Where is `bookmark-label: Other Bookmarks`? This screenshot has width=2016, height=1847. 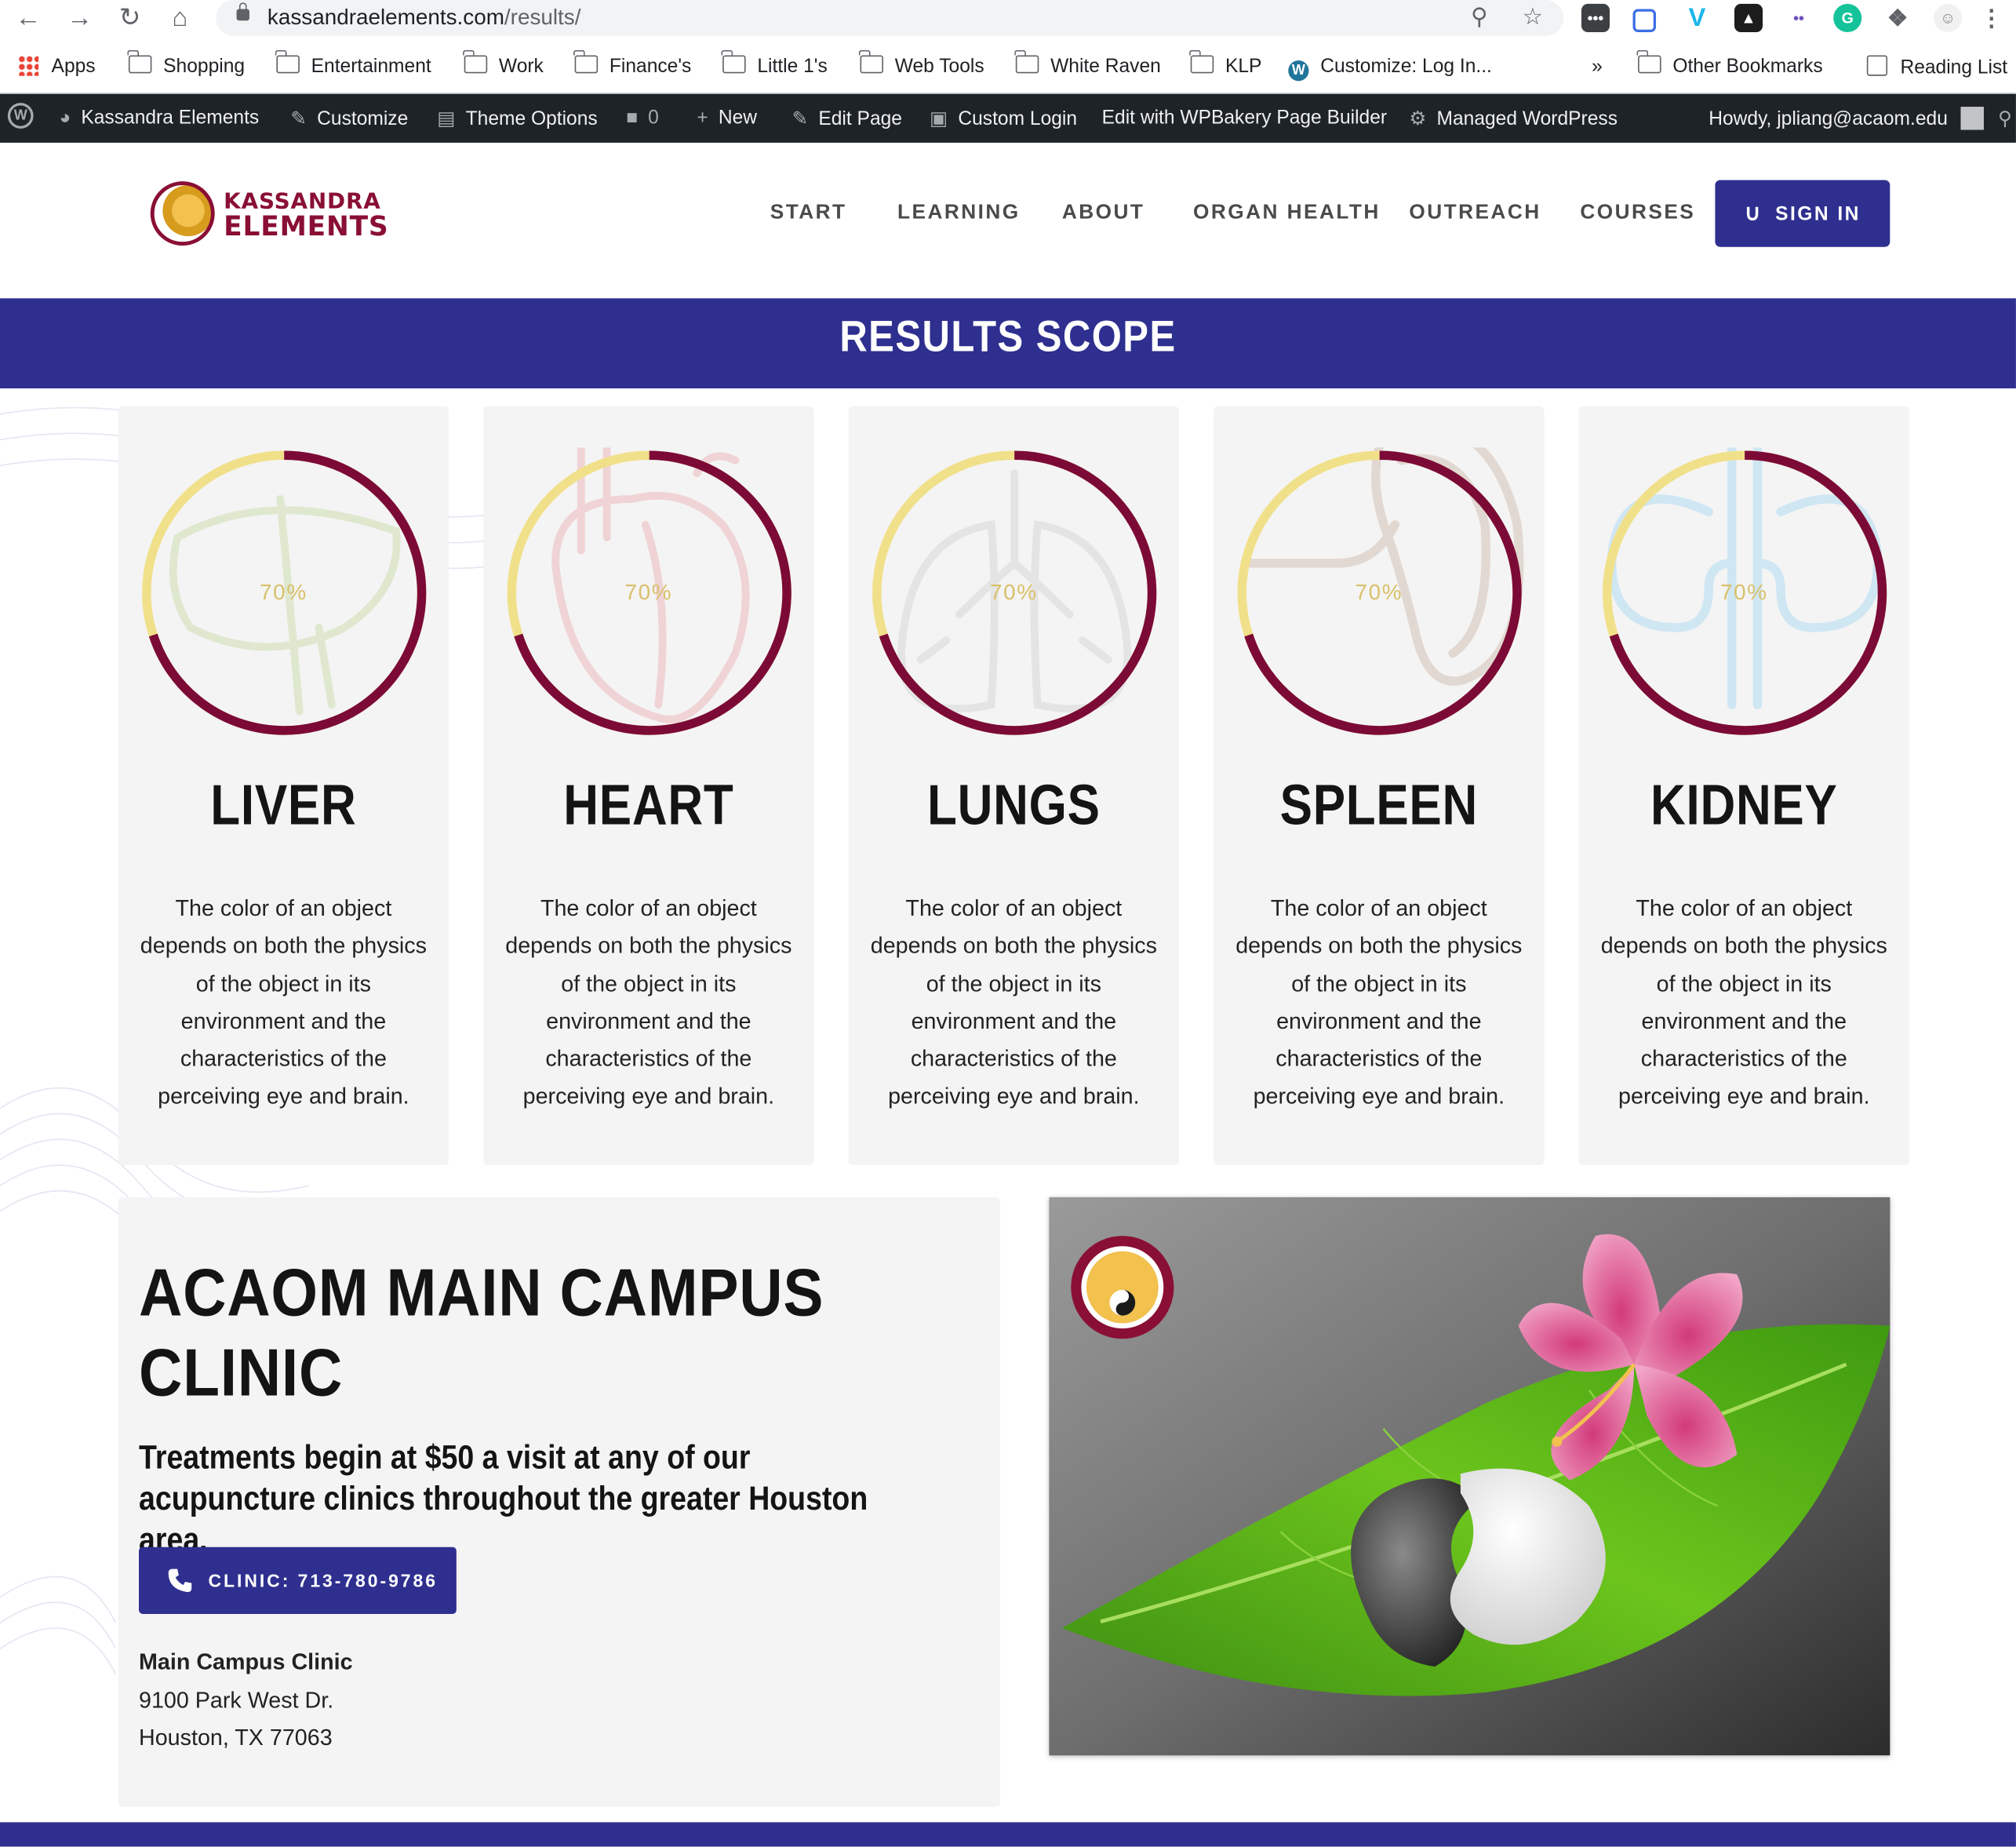 bookmark-label: Other Bookmarks is located at coordinates (1747, 66).